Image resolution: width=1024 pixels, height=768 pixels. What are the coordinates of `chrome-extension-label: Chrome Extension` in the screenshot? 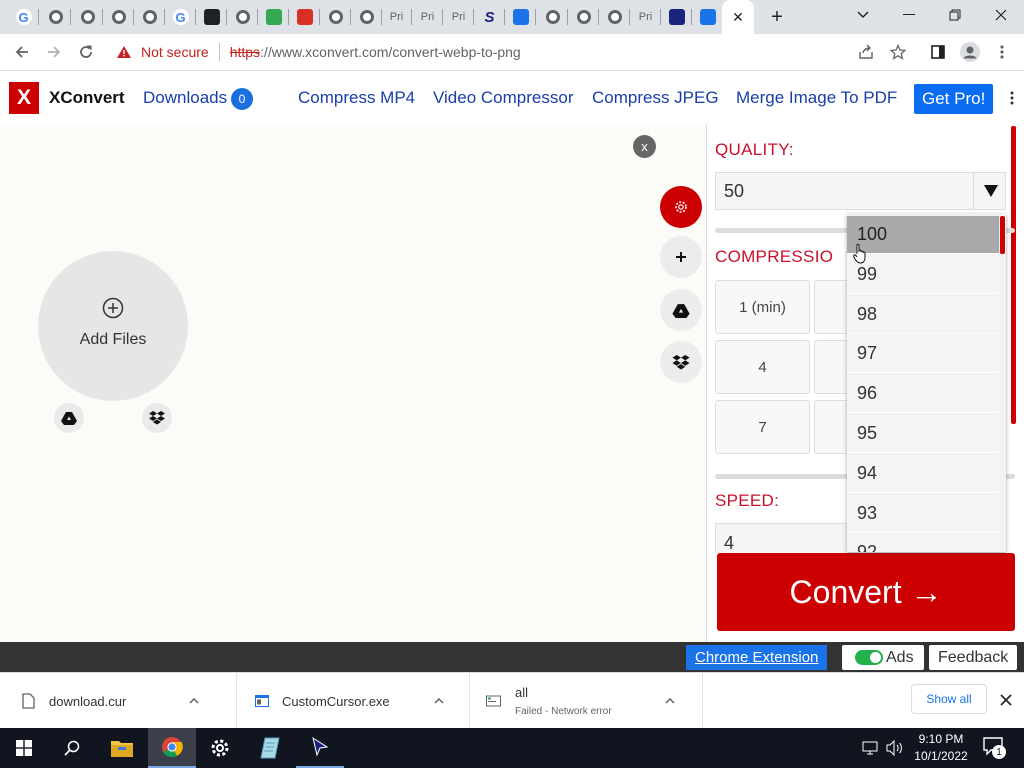 It's located at (756, 657).